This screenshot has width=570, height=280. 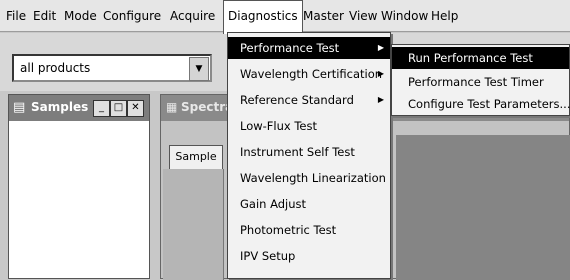 What do you see at coordinates (19, 107) in the screenshot?
I see `samples-icon: ▤` at bounding box center [19, 107].